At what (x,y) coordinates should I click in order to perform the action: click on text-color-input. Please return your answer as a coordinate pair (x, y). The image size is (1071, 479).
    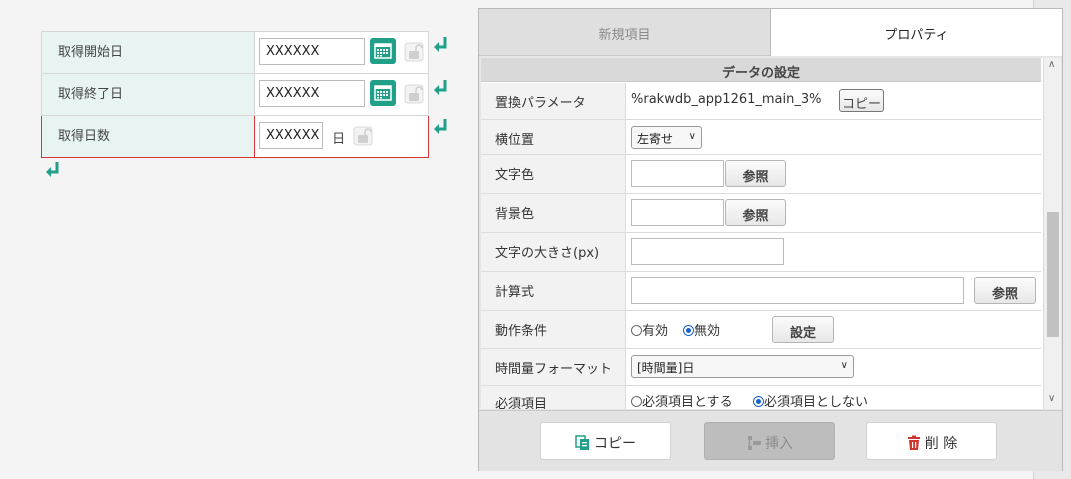
    Looking at the image, I should click on (677, 173).